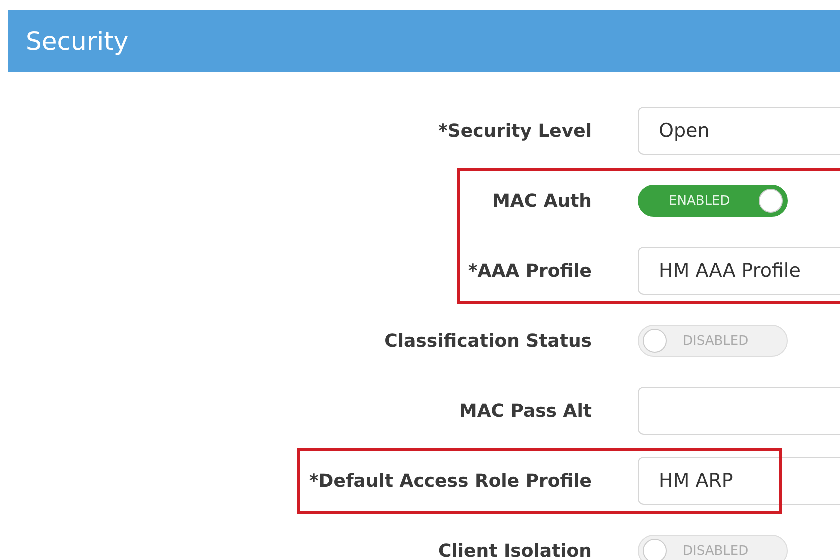 The image size is (840, 560). What do you see at coordinates (739, 411) in the screenshot?
I see `input-field` at bounding box center [739, 411].